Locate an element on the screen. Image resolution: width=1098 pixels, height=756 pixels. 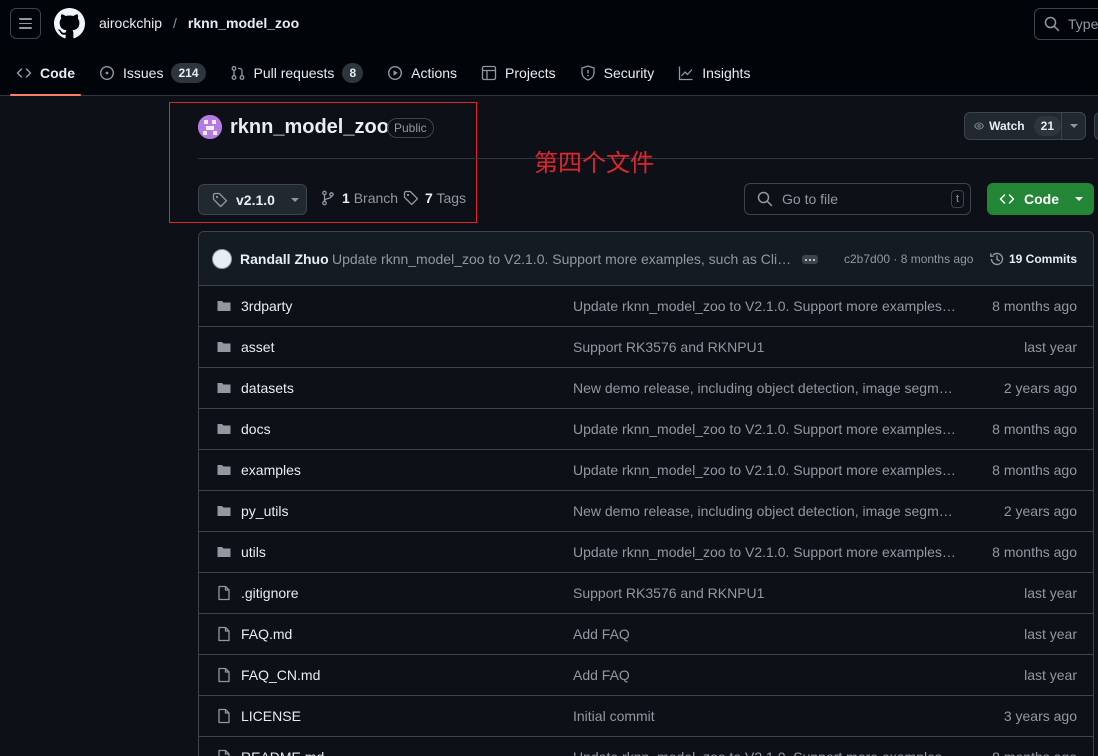
file-name-link: 3rdparty is located at coordinates (266, 306).